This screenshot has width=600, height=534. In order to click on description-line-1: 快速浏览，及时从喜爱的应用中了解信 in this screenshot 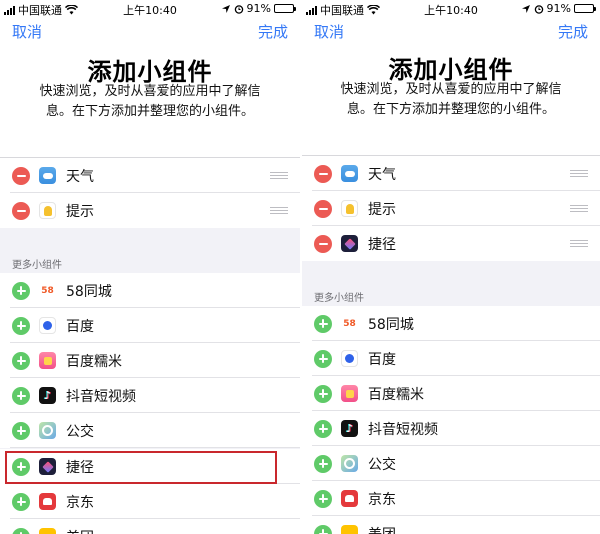, I will do `click(451, 89)`.